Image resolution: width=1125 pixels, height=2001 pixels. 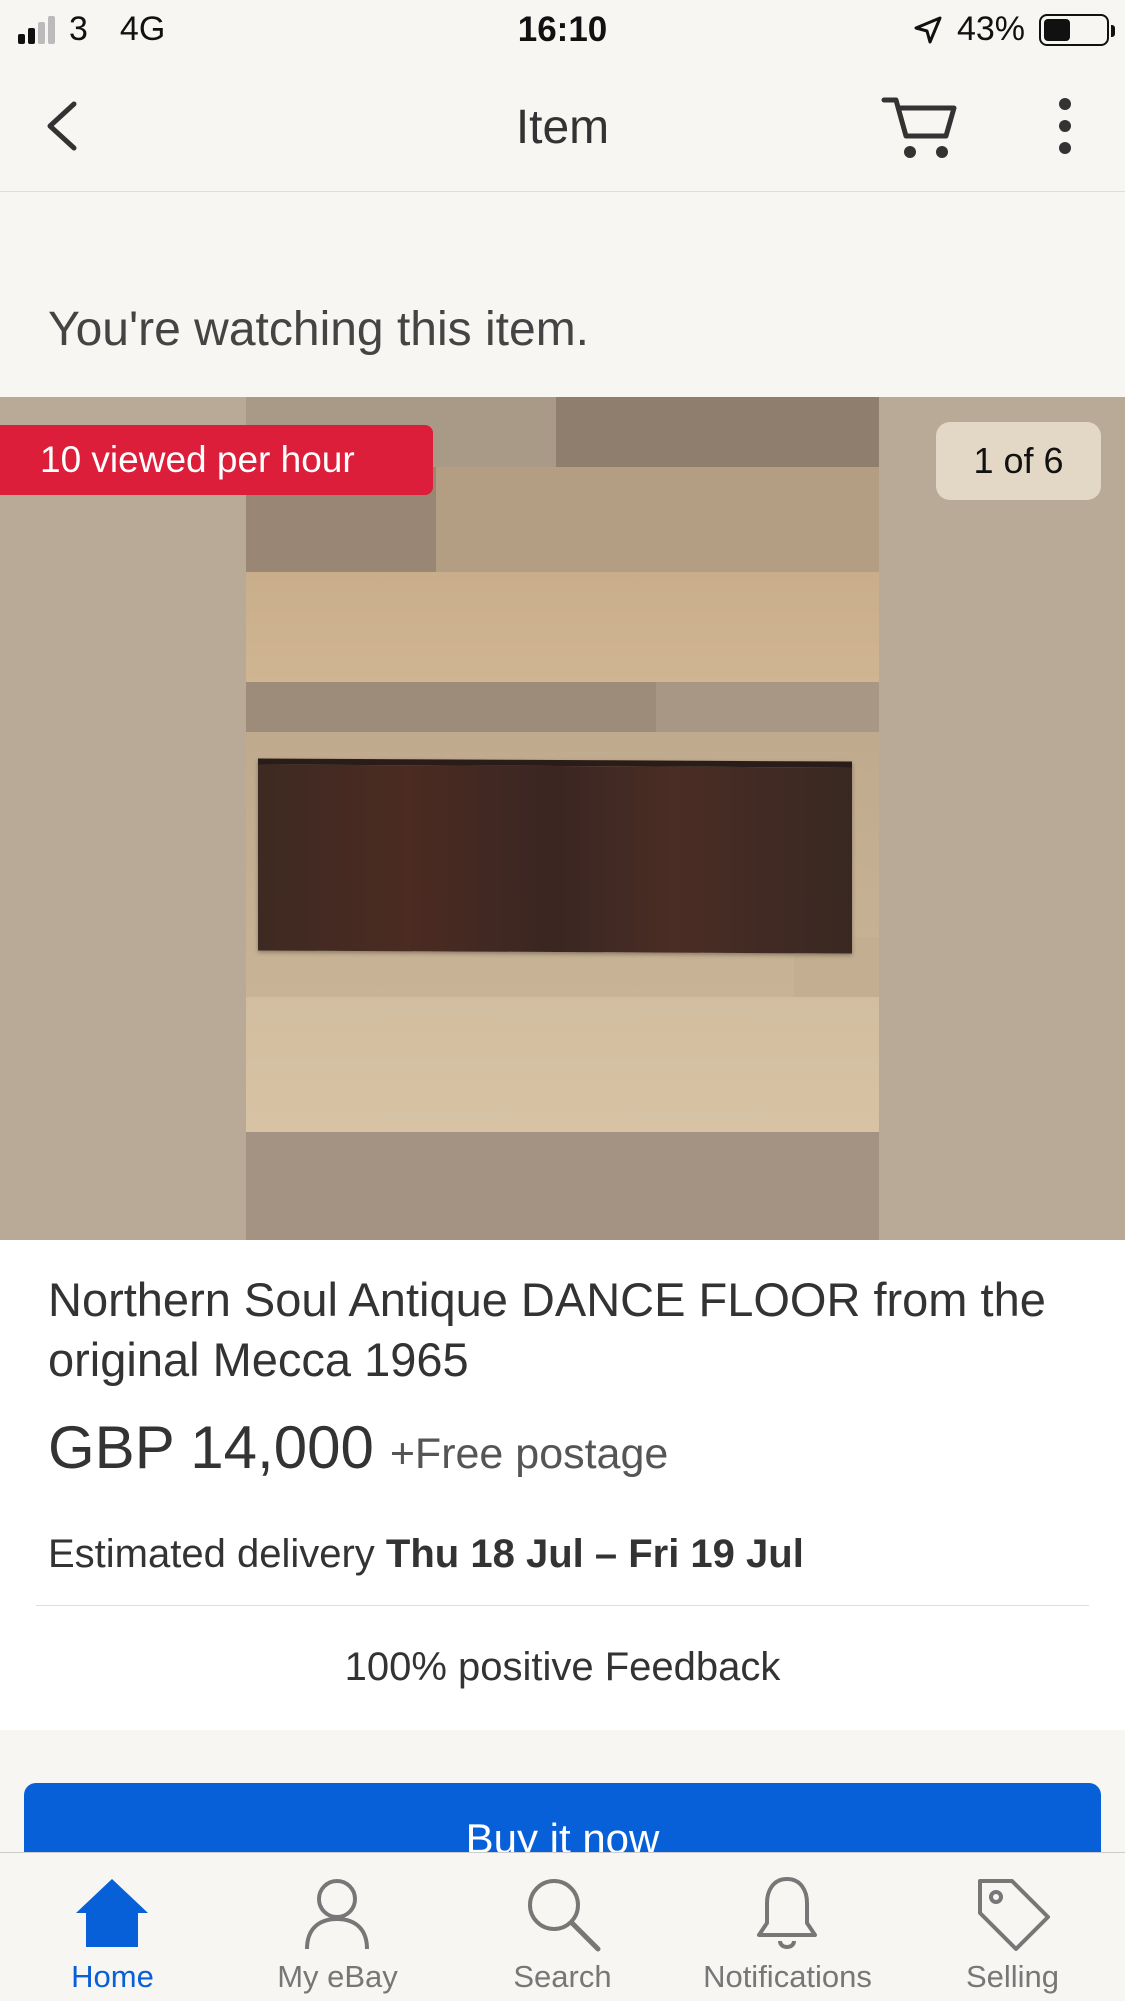 I want to click on status-bar: 3 4G 16:10 43%, so click(x=562, y=31).